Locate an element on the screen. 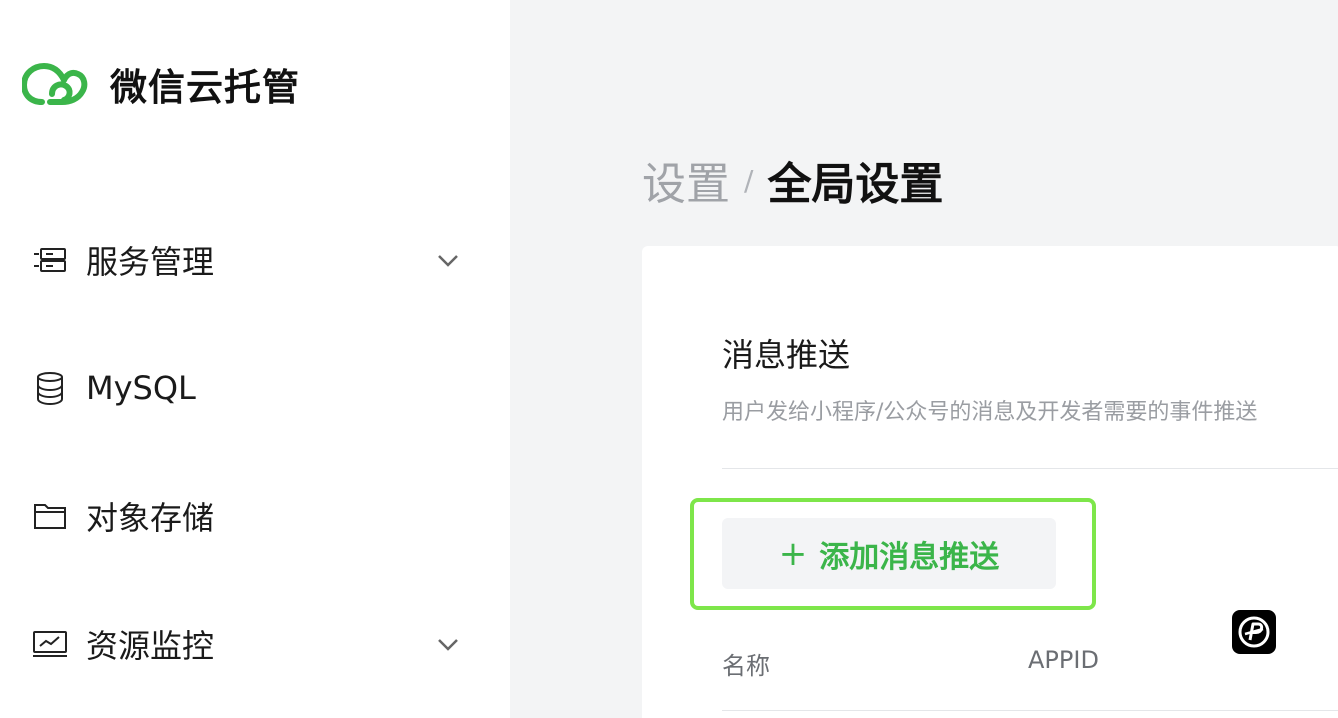  add-button-label: 添加消息推送 is located at coordinates (909, 557).